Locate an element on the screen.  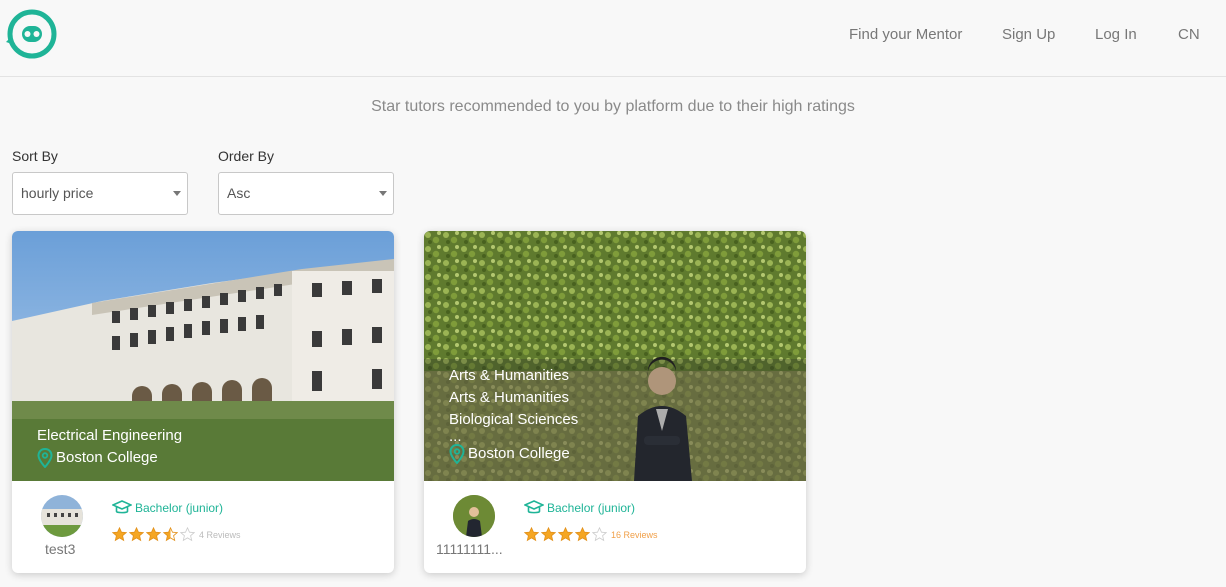
tutor-name: test3 is located at coordinates (60, 549).